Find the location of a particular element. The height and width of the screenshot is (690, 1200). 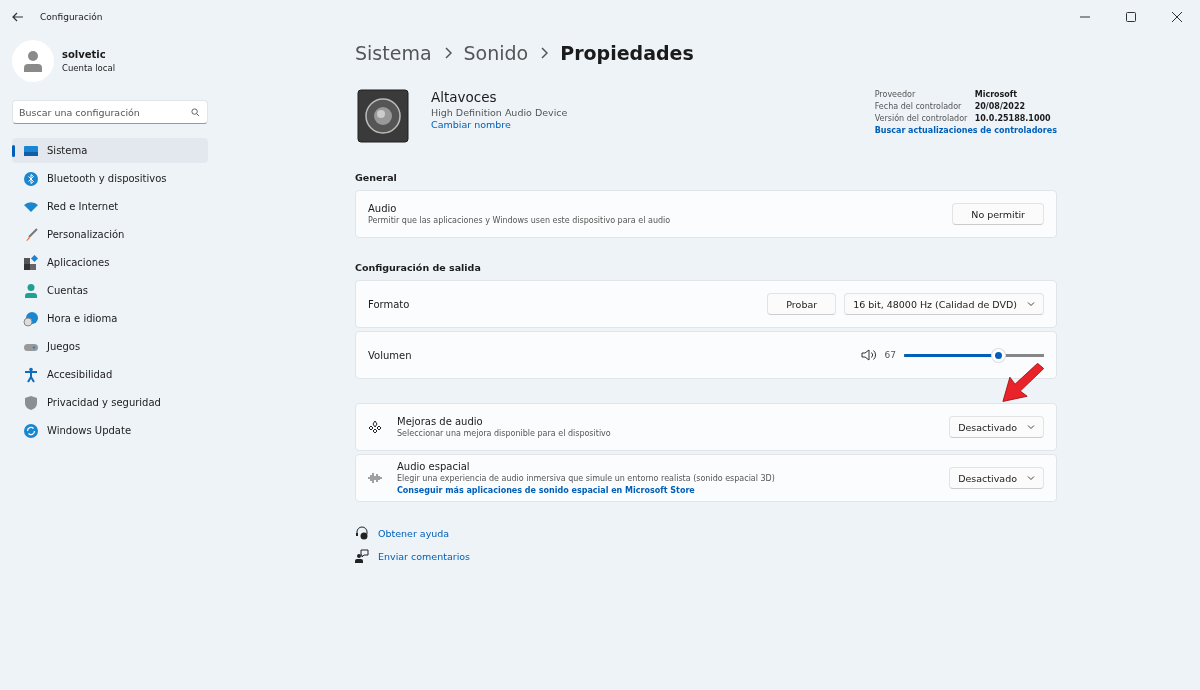

page-title: Propiedades is located at coordinates (627, 53).